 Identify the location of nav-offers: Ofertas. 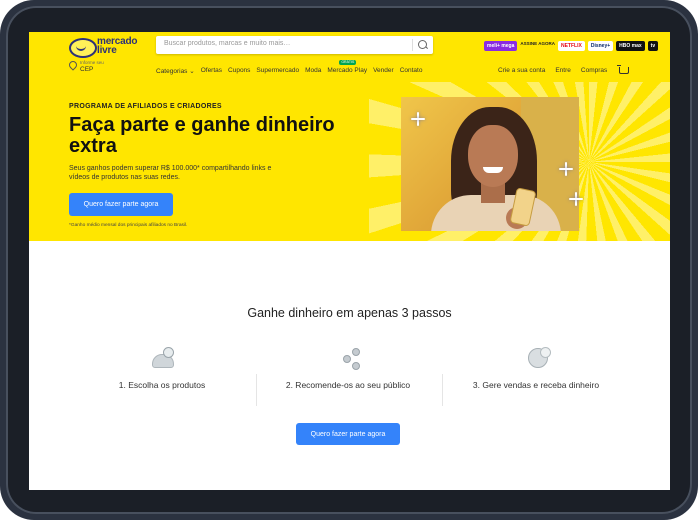
(211, 71).